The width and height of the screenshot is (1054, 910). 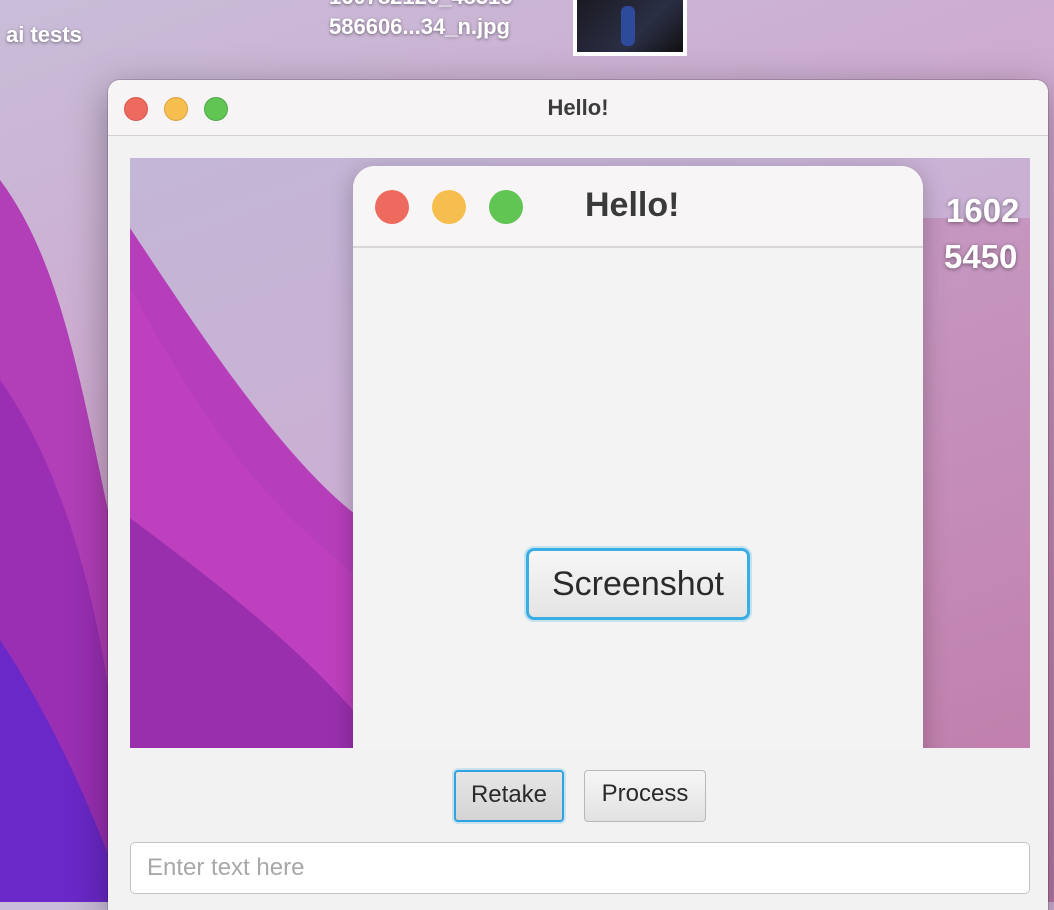 I want to click on desktop-file-name-line2: 586606...34_n.jpg, so click(x=419, y=27).